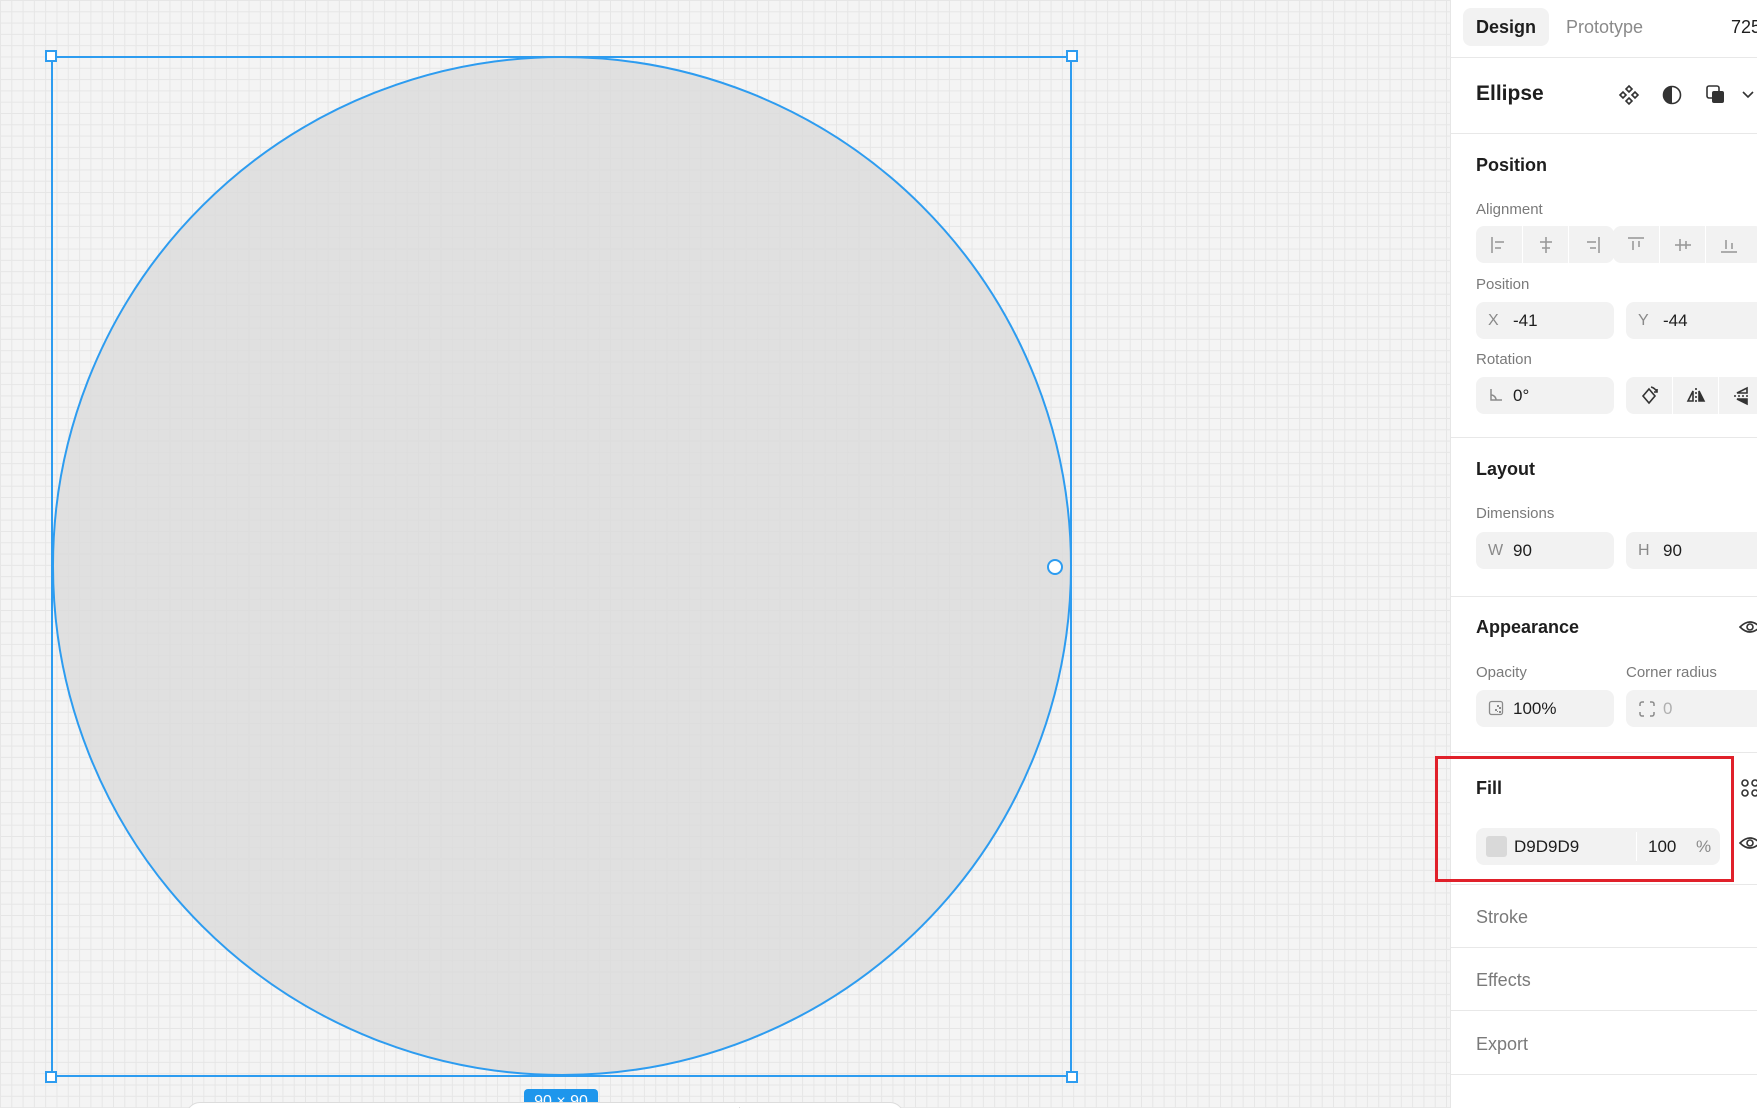  What do you see at coordinates (1493, 320) in the screenshot?
I see `x-prefix: X` at bounding box center [1493, 320].